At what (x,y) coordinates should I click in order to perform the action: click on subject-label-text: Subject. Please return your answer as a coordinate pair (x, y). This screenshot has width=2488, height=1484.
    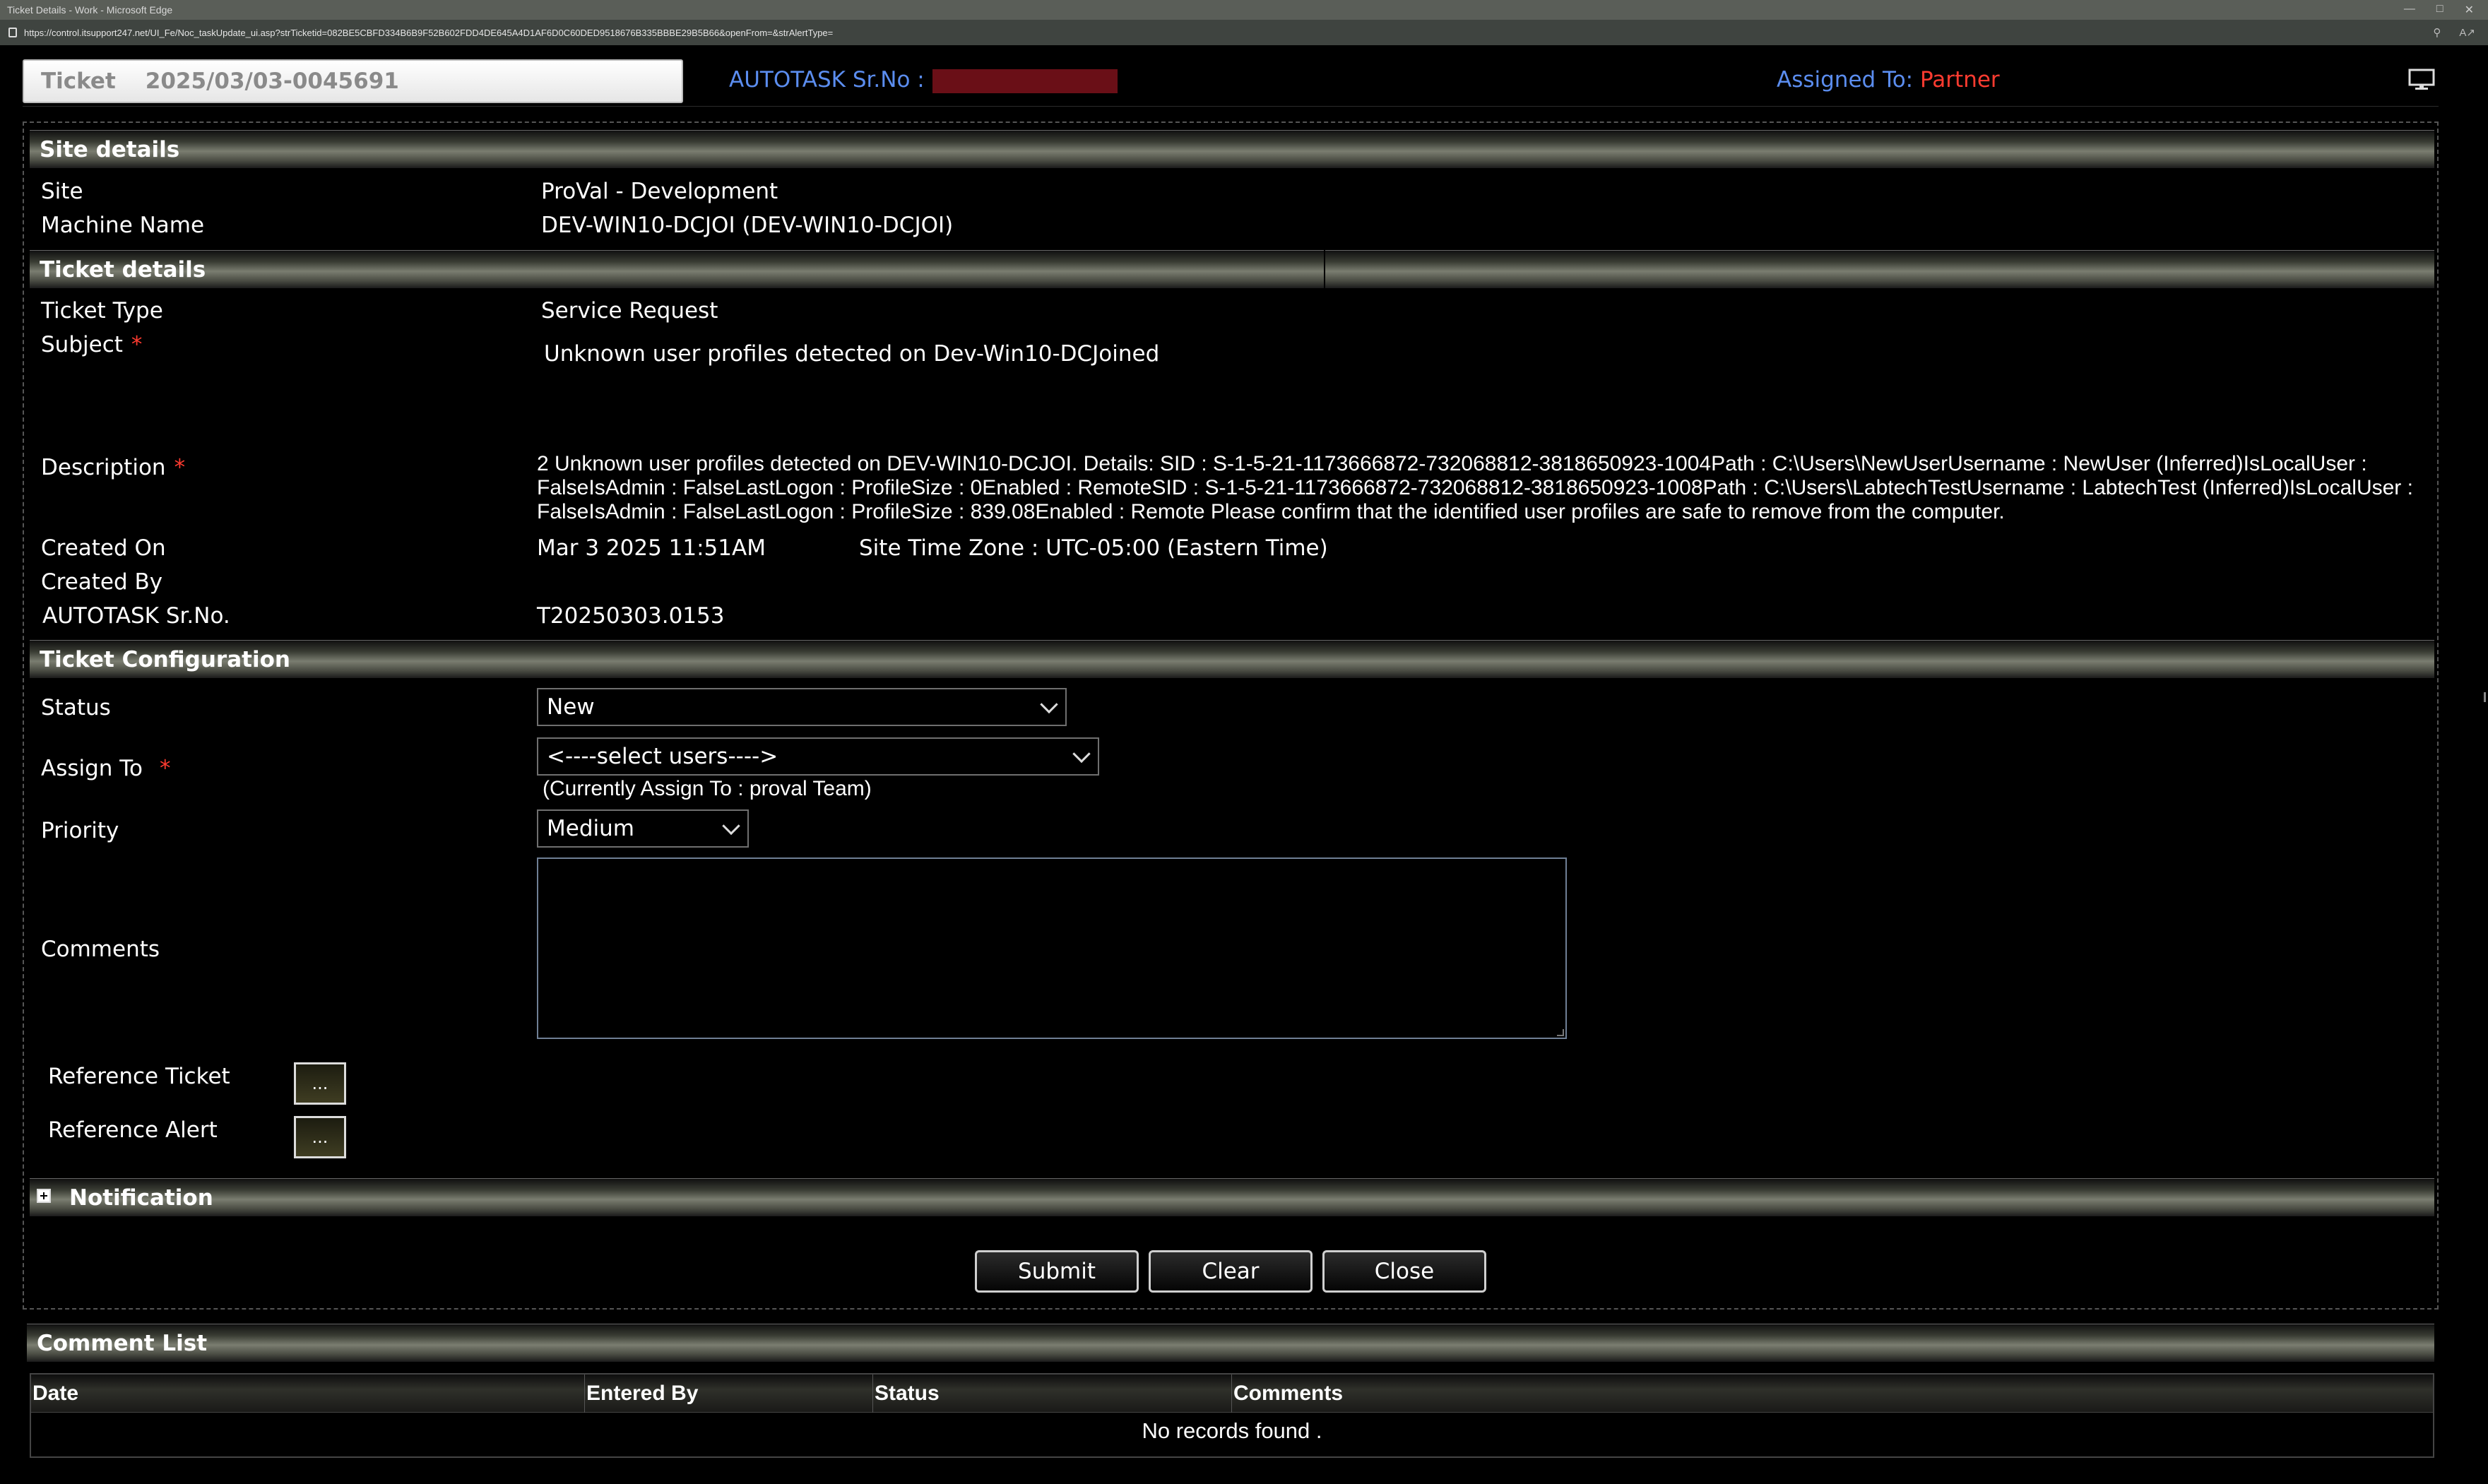
    Looking at the image, I should click on (82, 344).